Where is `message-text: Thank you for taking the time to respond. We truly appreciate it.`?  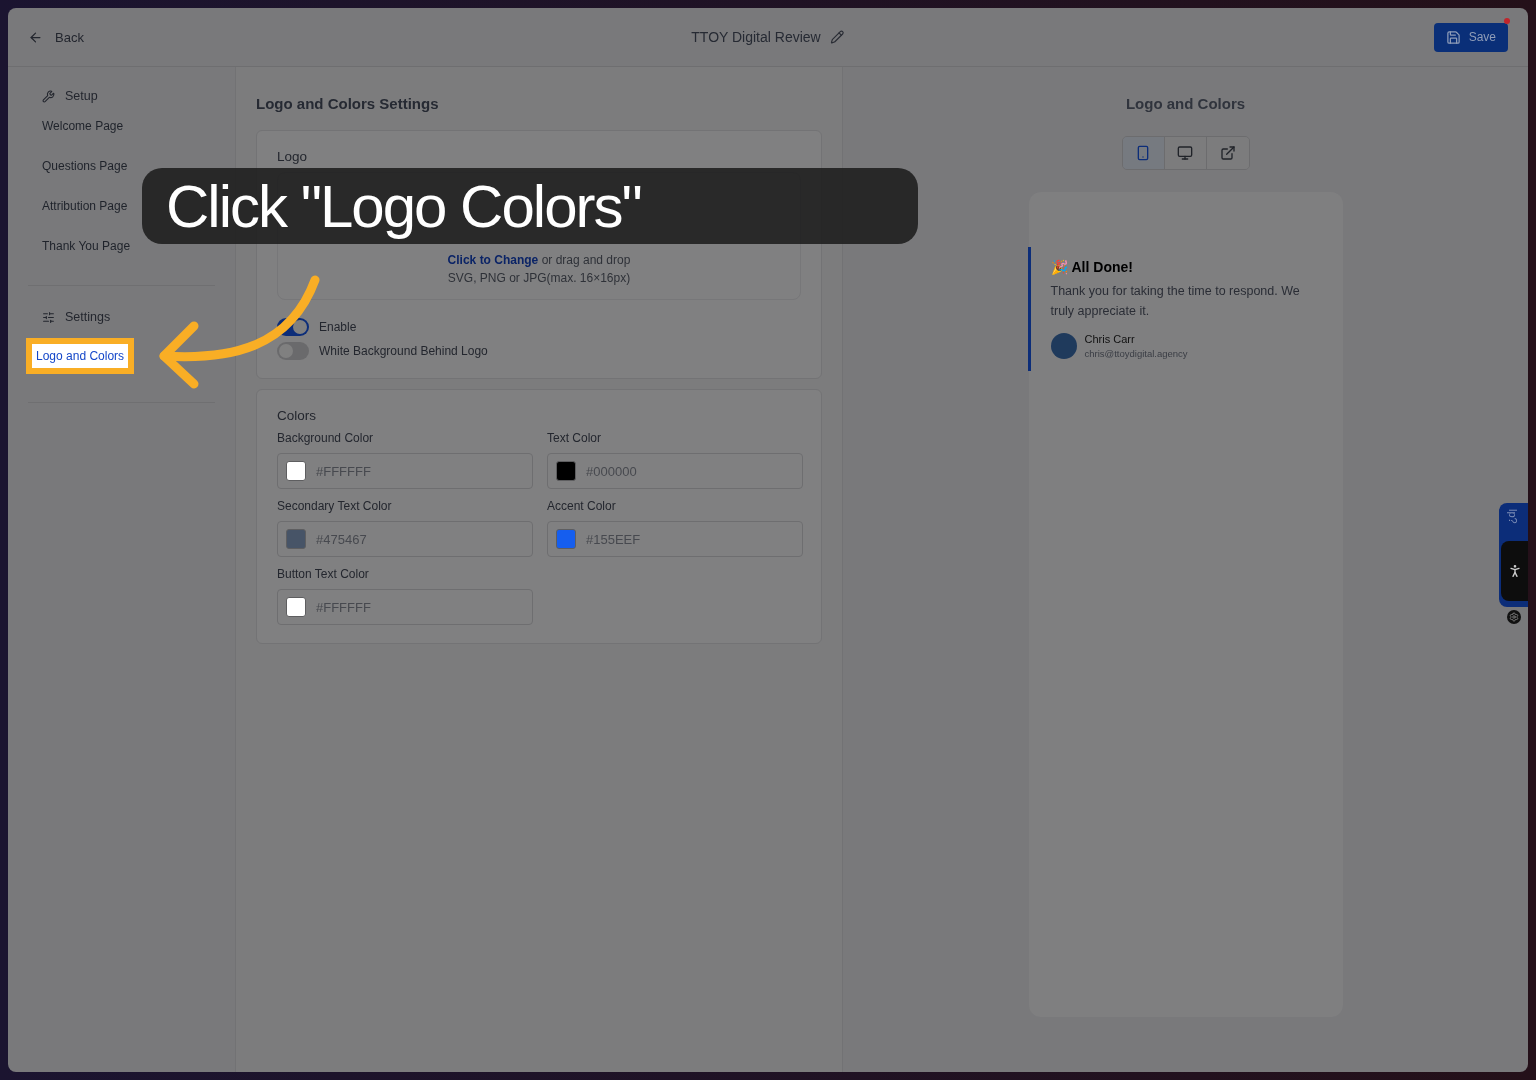 message-text: Thank you for taking the time to respond. We truly appreciate it. is located at coordinates (1175, 301).